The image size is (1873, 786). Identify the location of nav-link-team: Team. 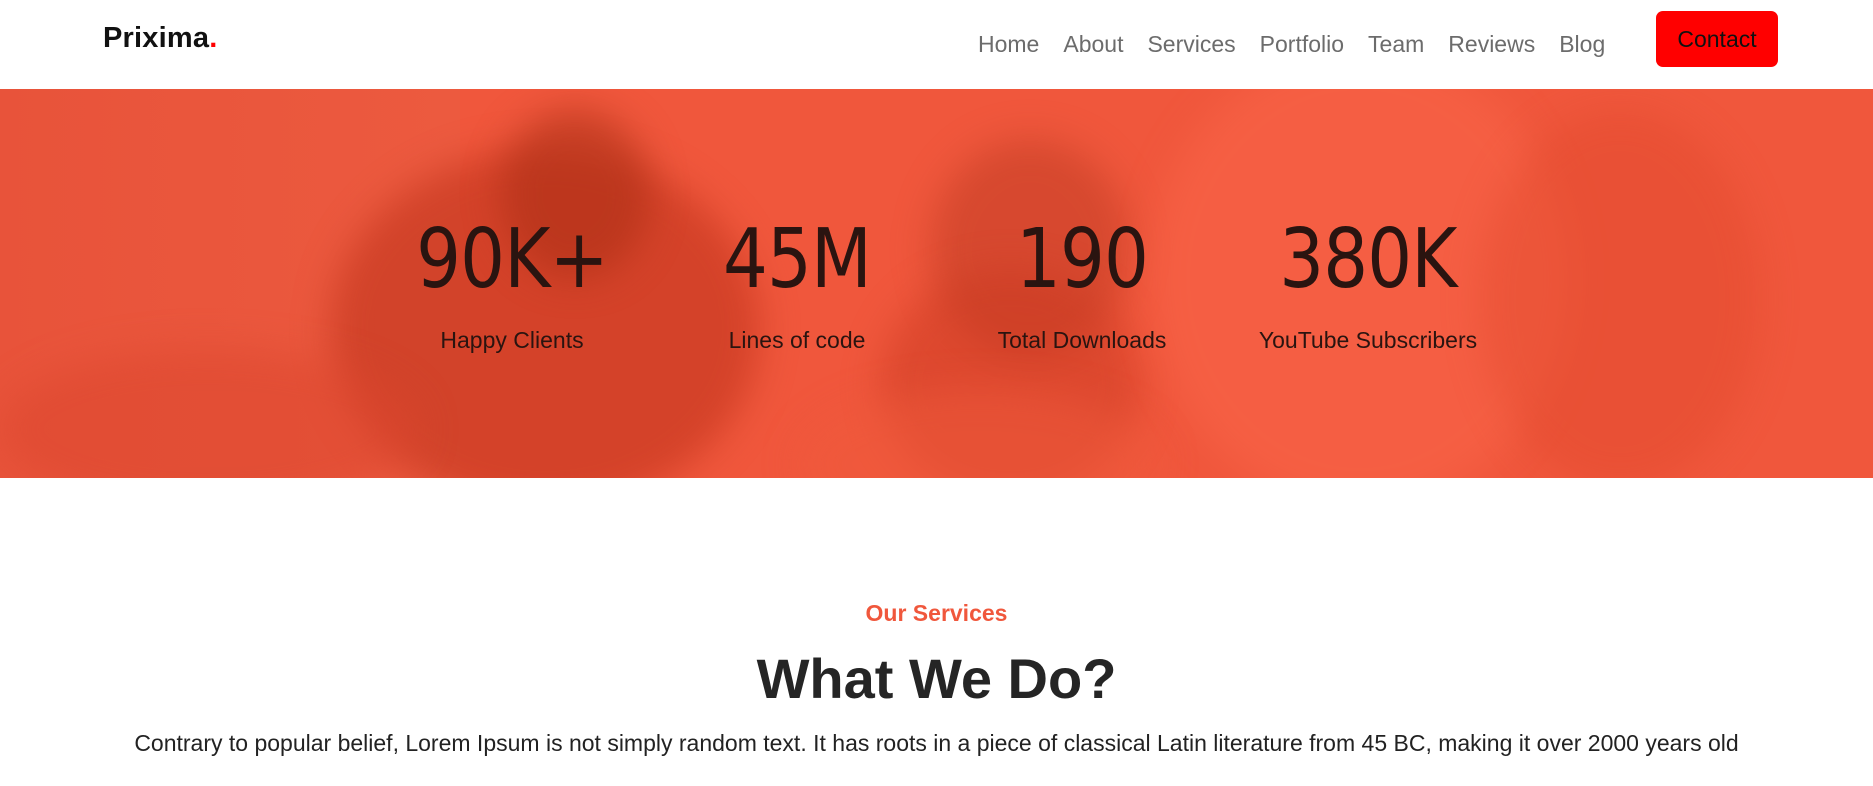
(1396, 44).